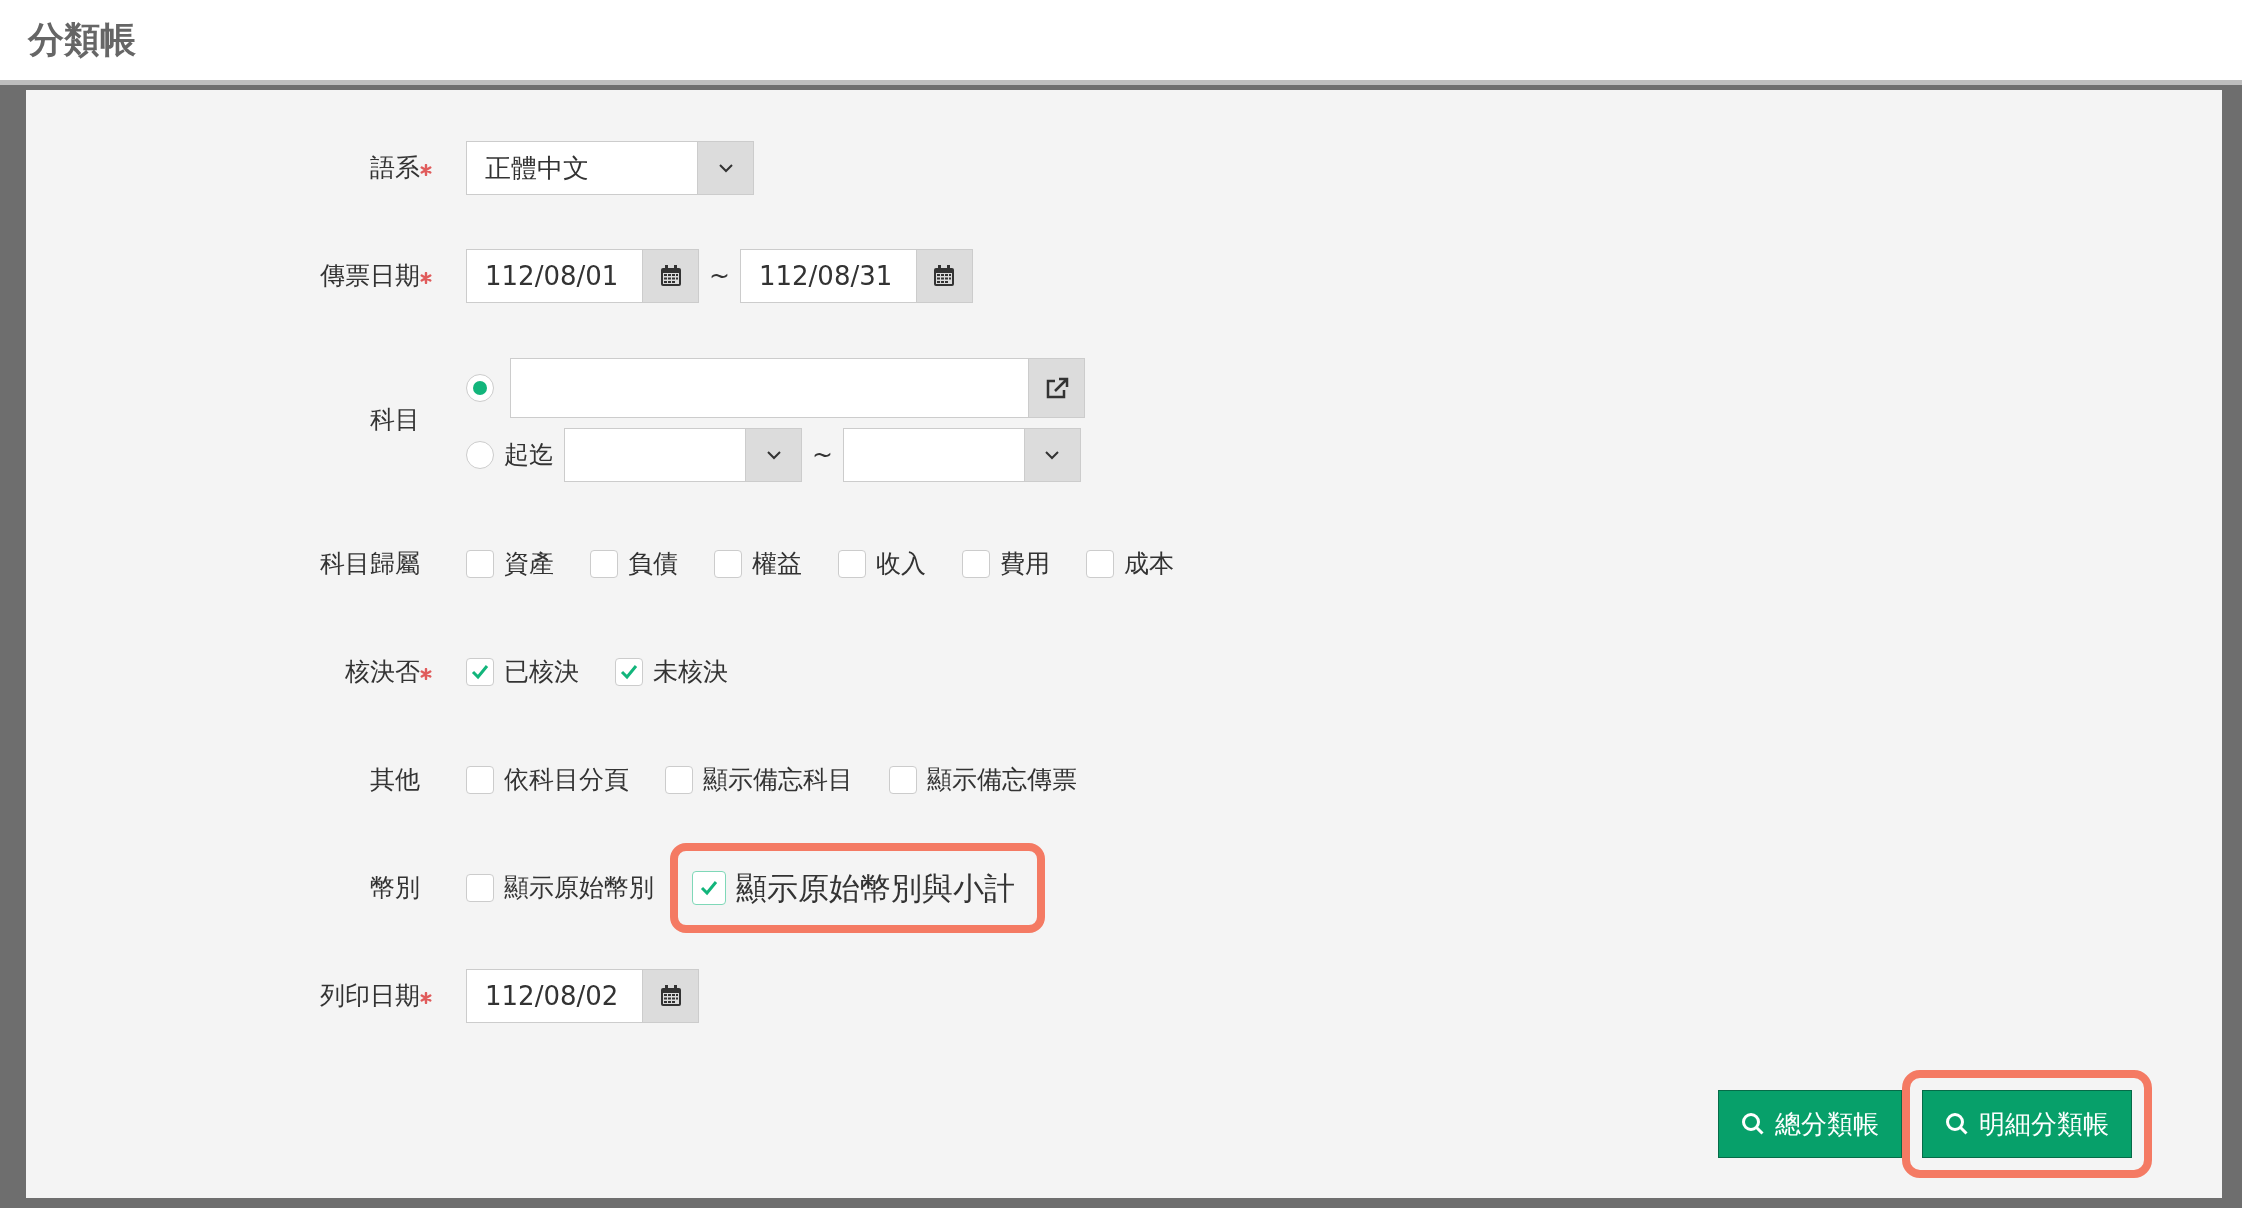  What do you see at coordinates (777, 564) in the screenshot?
I see `checkbox-label: 權益` at bounding box center [777, 564].